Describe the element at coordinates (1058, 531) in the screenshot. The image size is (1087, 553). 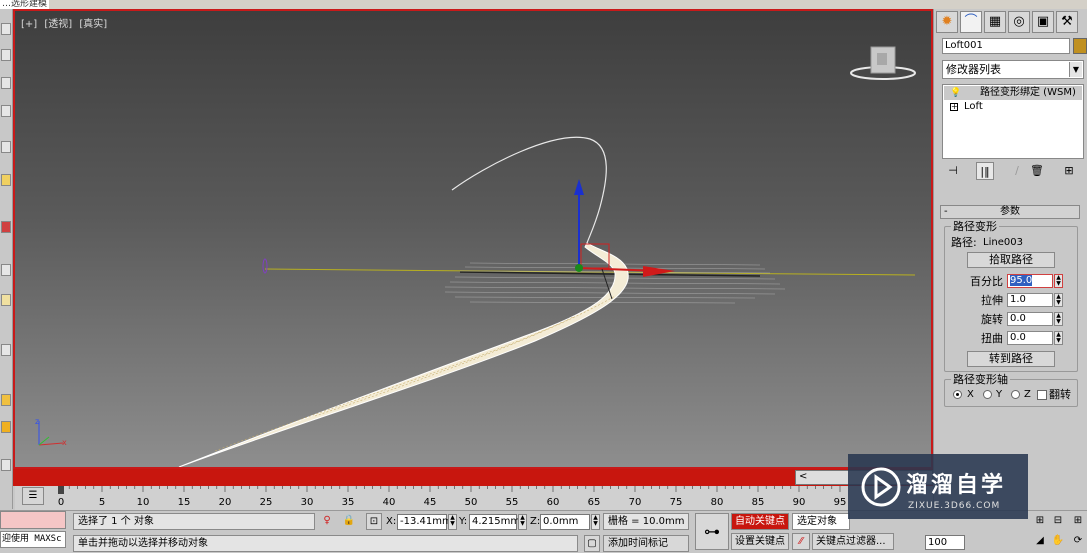
I see `viewport-navigation: ⊞ ⊟ ⊞ ◢ ✋ ⟳` at that location.